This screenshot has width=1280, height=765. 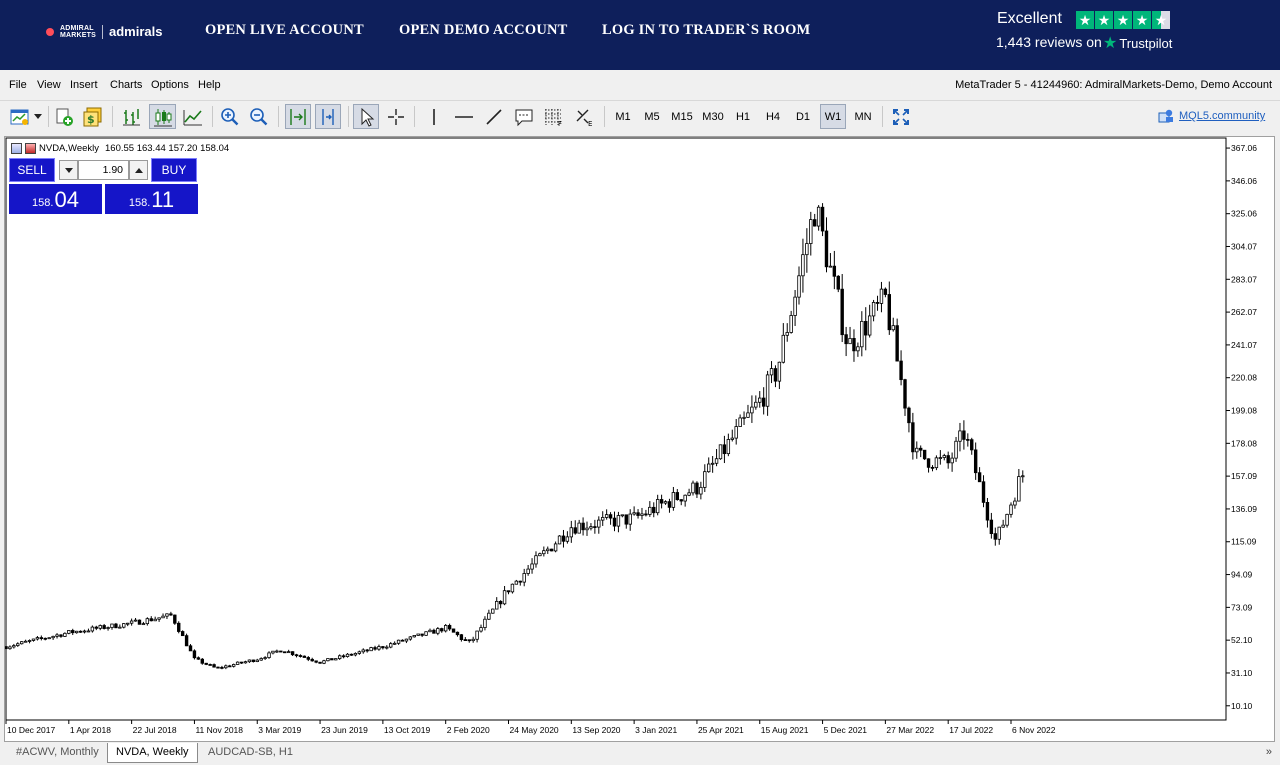 What do you see at coordinates (126, 85) in the screenshot?
I see `menu-charts: Charts` at bounding box center [126, 85].